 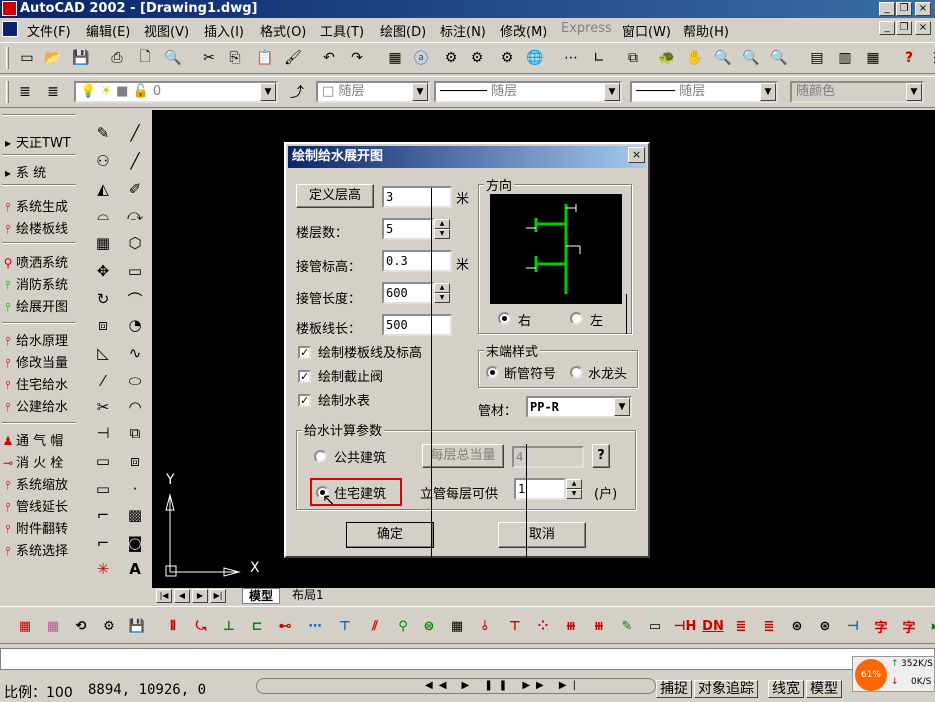 I want to click on menu-express: Express, so click(x=586, y=28).